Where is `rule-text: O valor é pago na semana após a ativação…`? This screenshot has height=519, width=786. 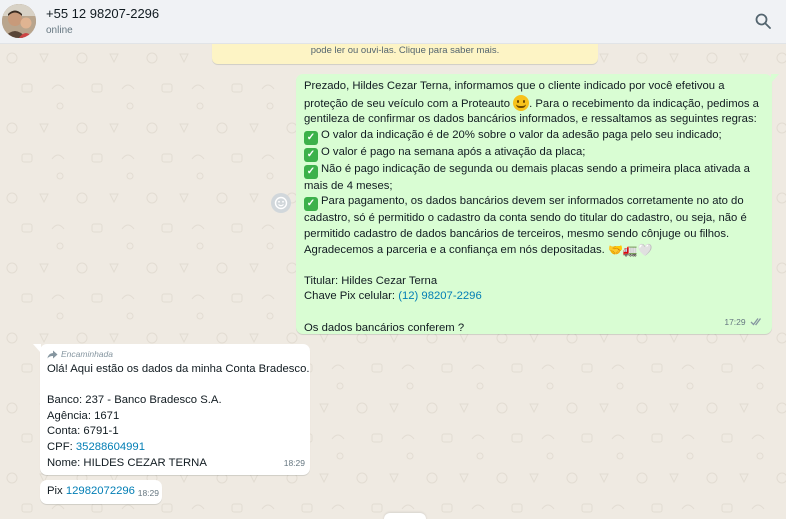 rule-text: O valor é pago na semana após a ativação… is located at coordinates (453, 151).